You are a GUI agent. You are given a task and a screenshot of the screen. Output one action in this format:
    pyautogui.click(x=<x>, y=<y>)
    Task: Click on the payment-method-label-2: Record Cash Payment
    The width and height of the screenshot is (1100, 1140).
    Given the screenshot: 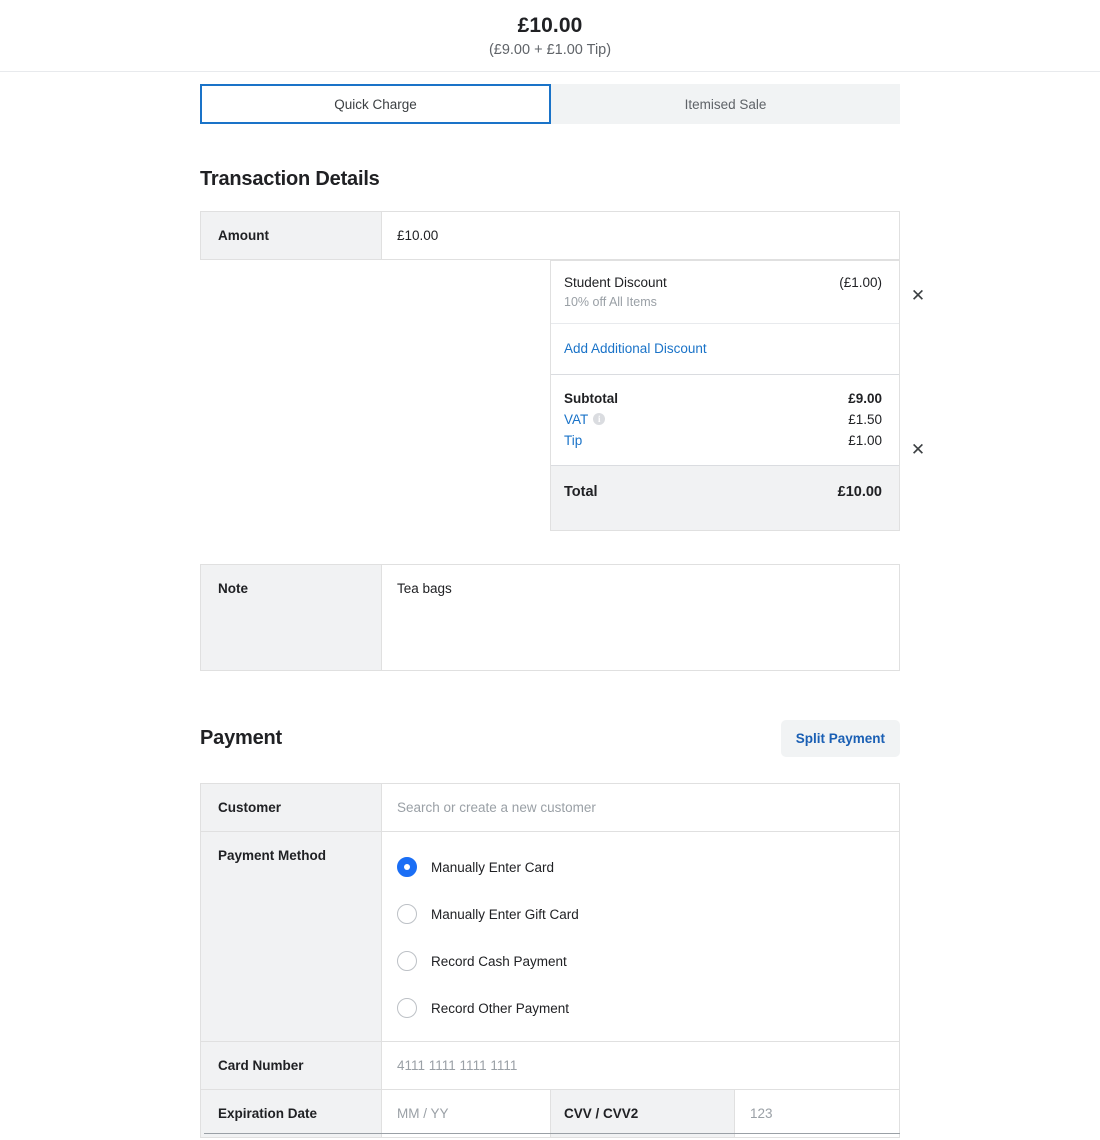 What is the action you would take?
    pyautogui.click(x=499, y=961)
    